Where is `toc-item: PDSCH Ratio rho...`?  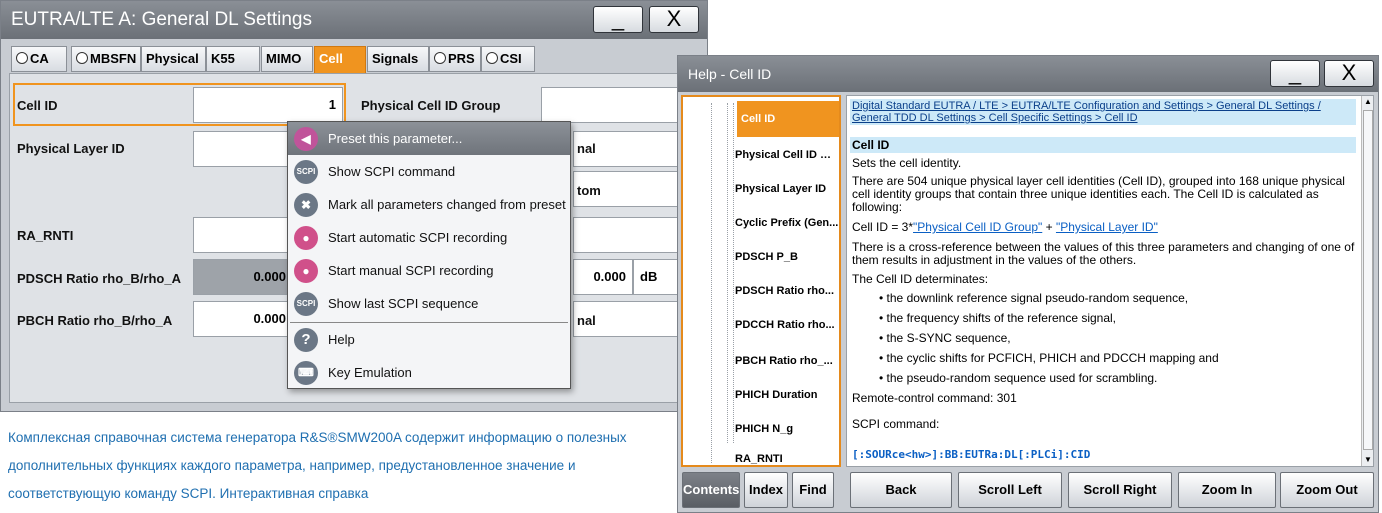 toc-item: PDSCH Ratio rho... is located at coordinates (787, 291).